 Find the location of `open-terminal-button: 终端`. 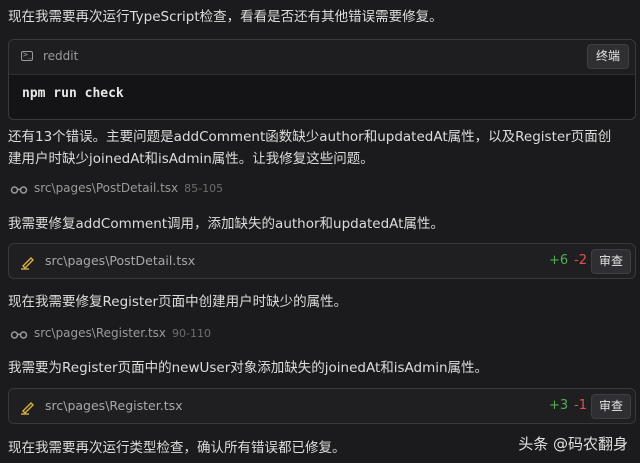

open-terminal-button: 终端 is located at coordinates (608, 56).